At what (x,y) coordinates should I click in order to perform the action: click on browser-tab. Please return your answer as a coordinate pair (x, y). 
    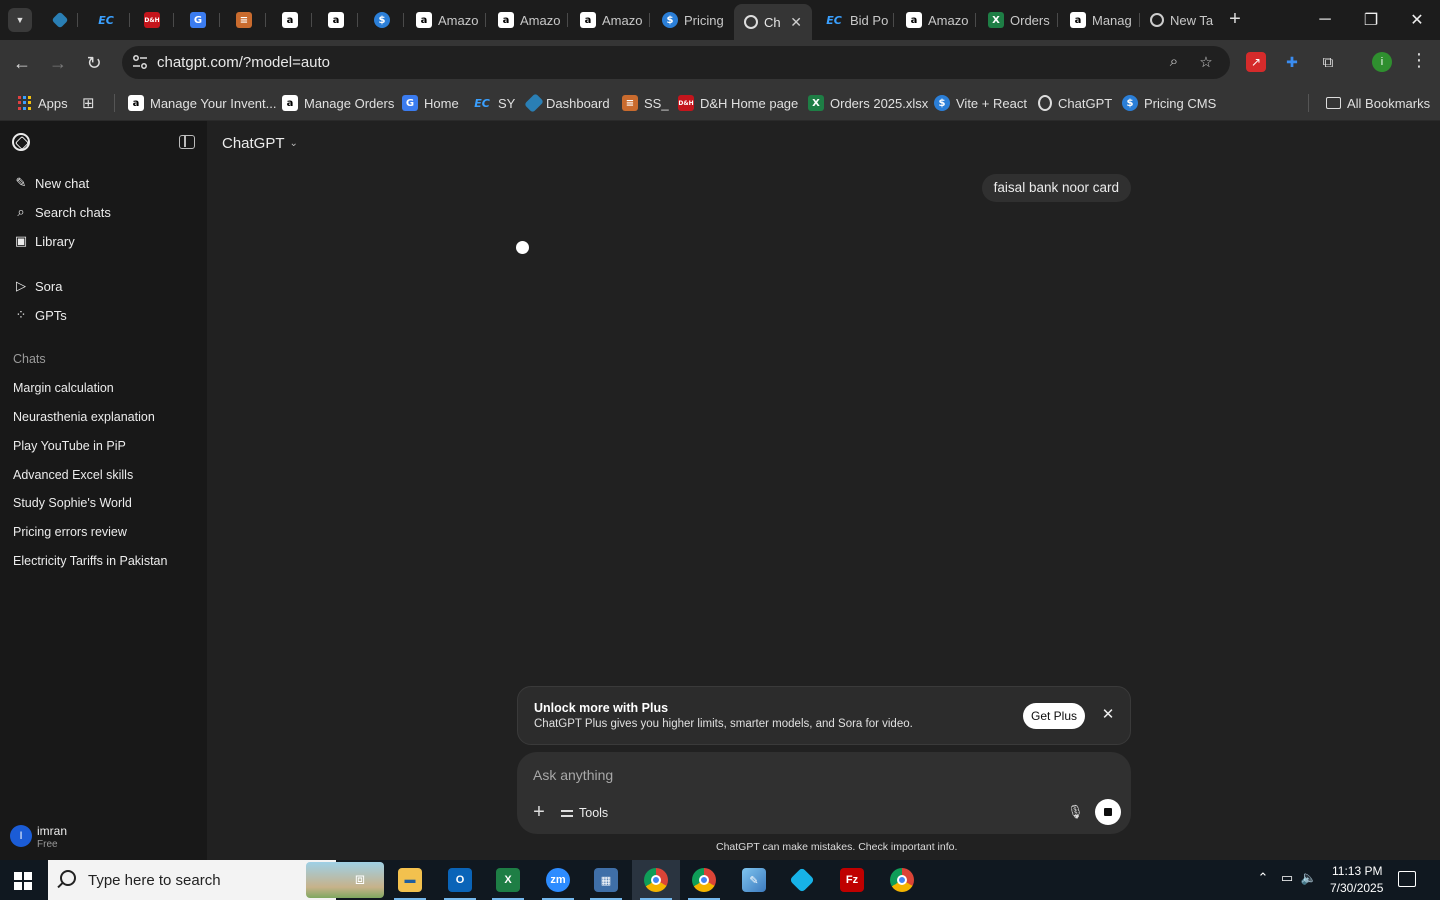
    Looking at the image, I should click on (61, 20).